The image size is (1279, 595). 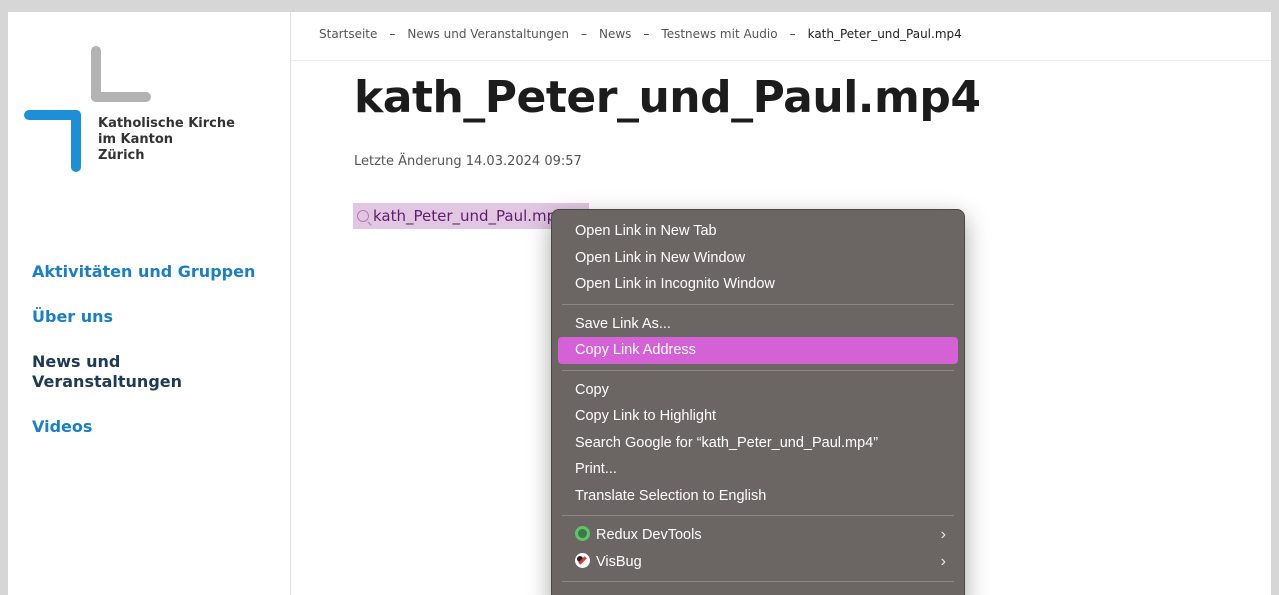 What do you see at coordinates (363, 216) in the screenshot?
I see `file-search-icon` at bounding box center [363, 216].